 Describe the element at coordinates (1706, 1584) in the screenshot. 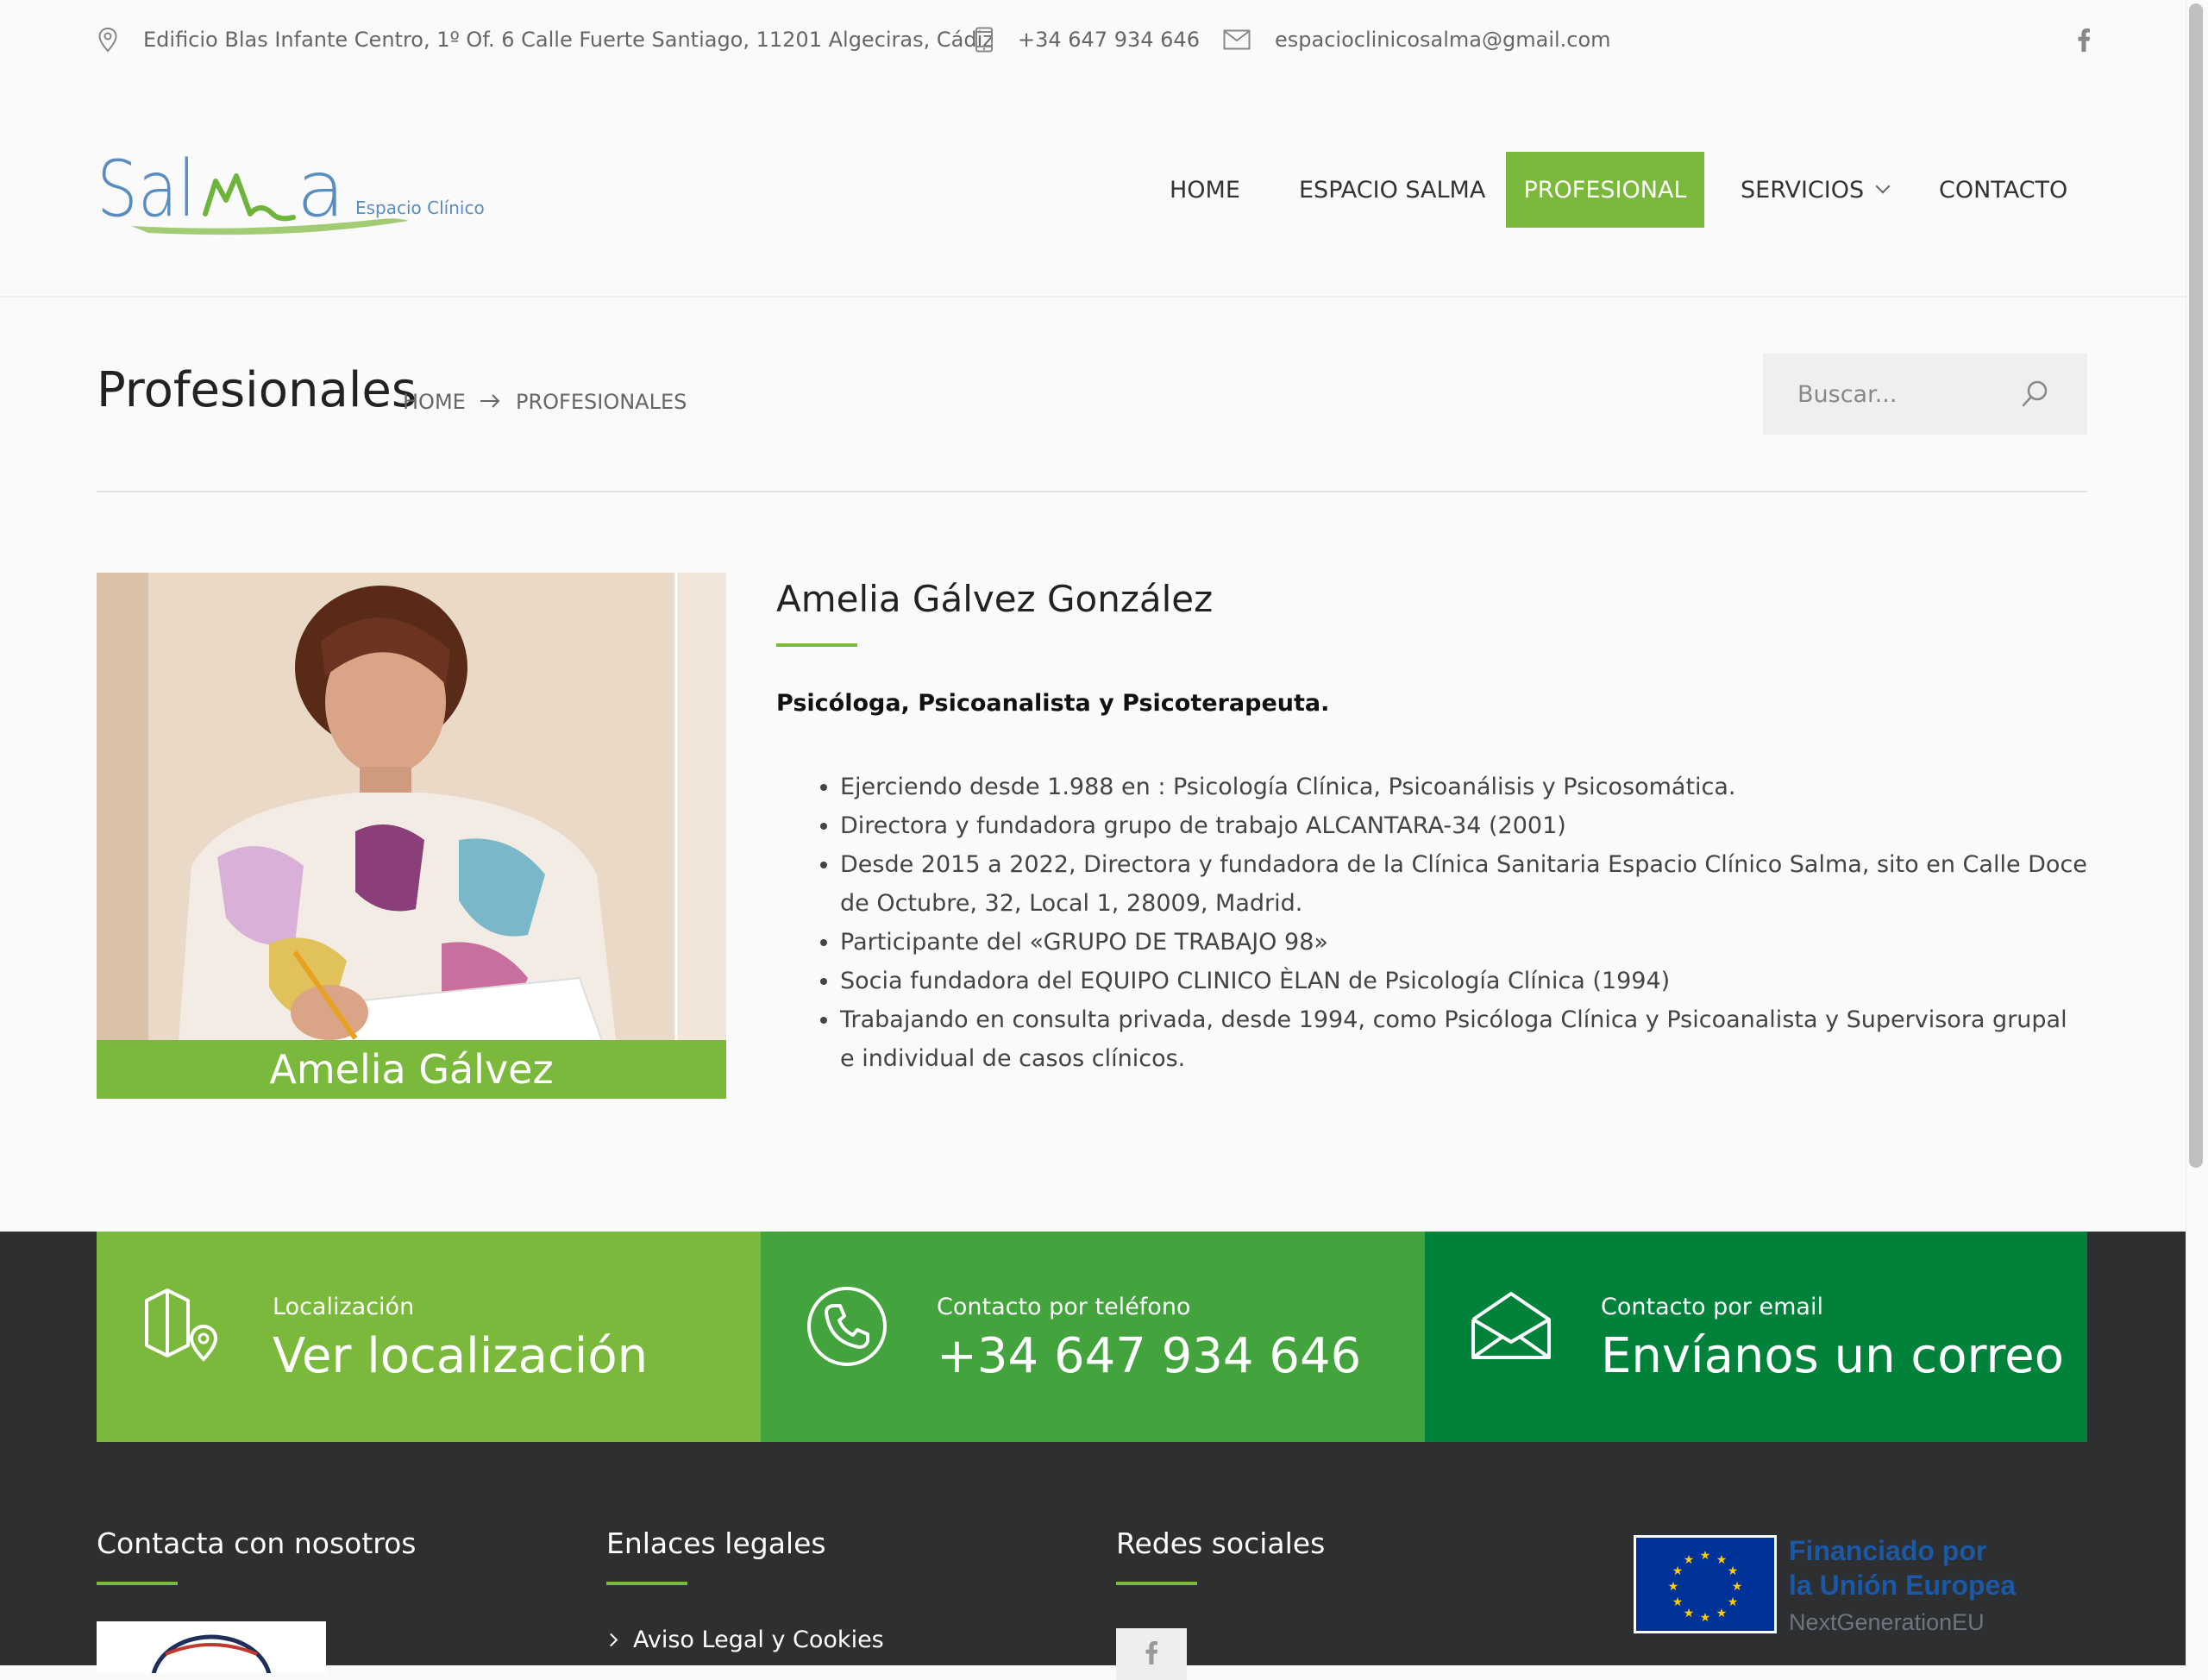

I see `eu-flag-icon: ★ ★ ★ ★ ★ ★ ★ ★ ★ ★ ★ ★` at that location.